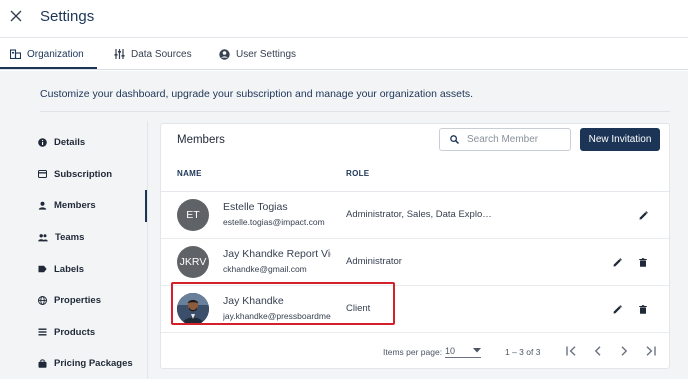  Describe the element at coordinates (344, 19) in the screenshot. I see `top-bar: Settings` at that location.